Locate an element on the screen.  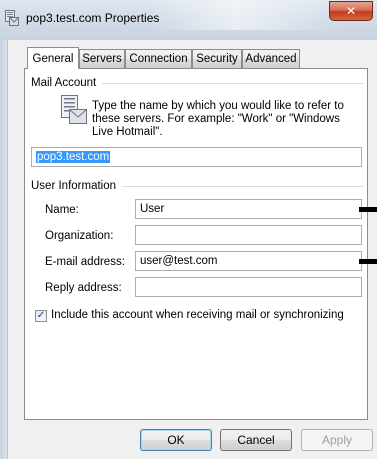
close-icon: ✕ is located at coordinates (351, 11).